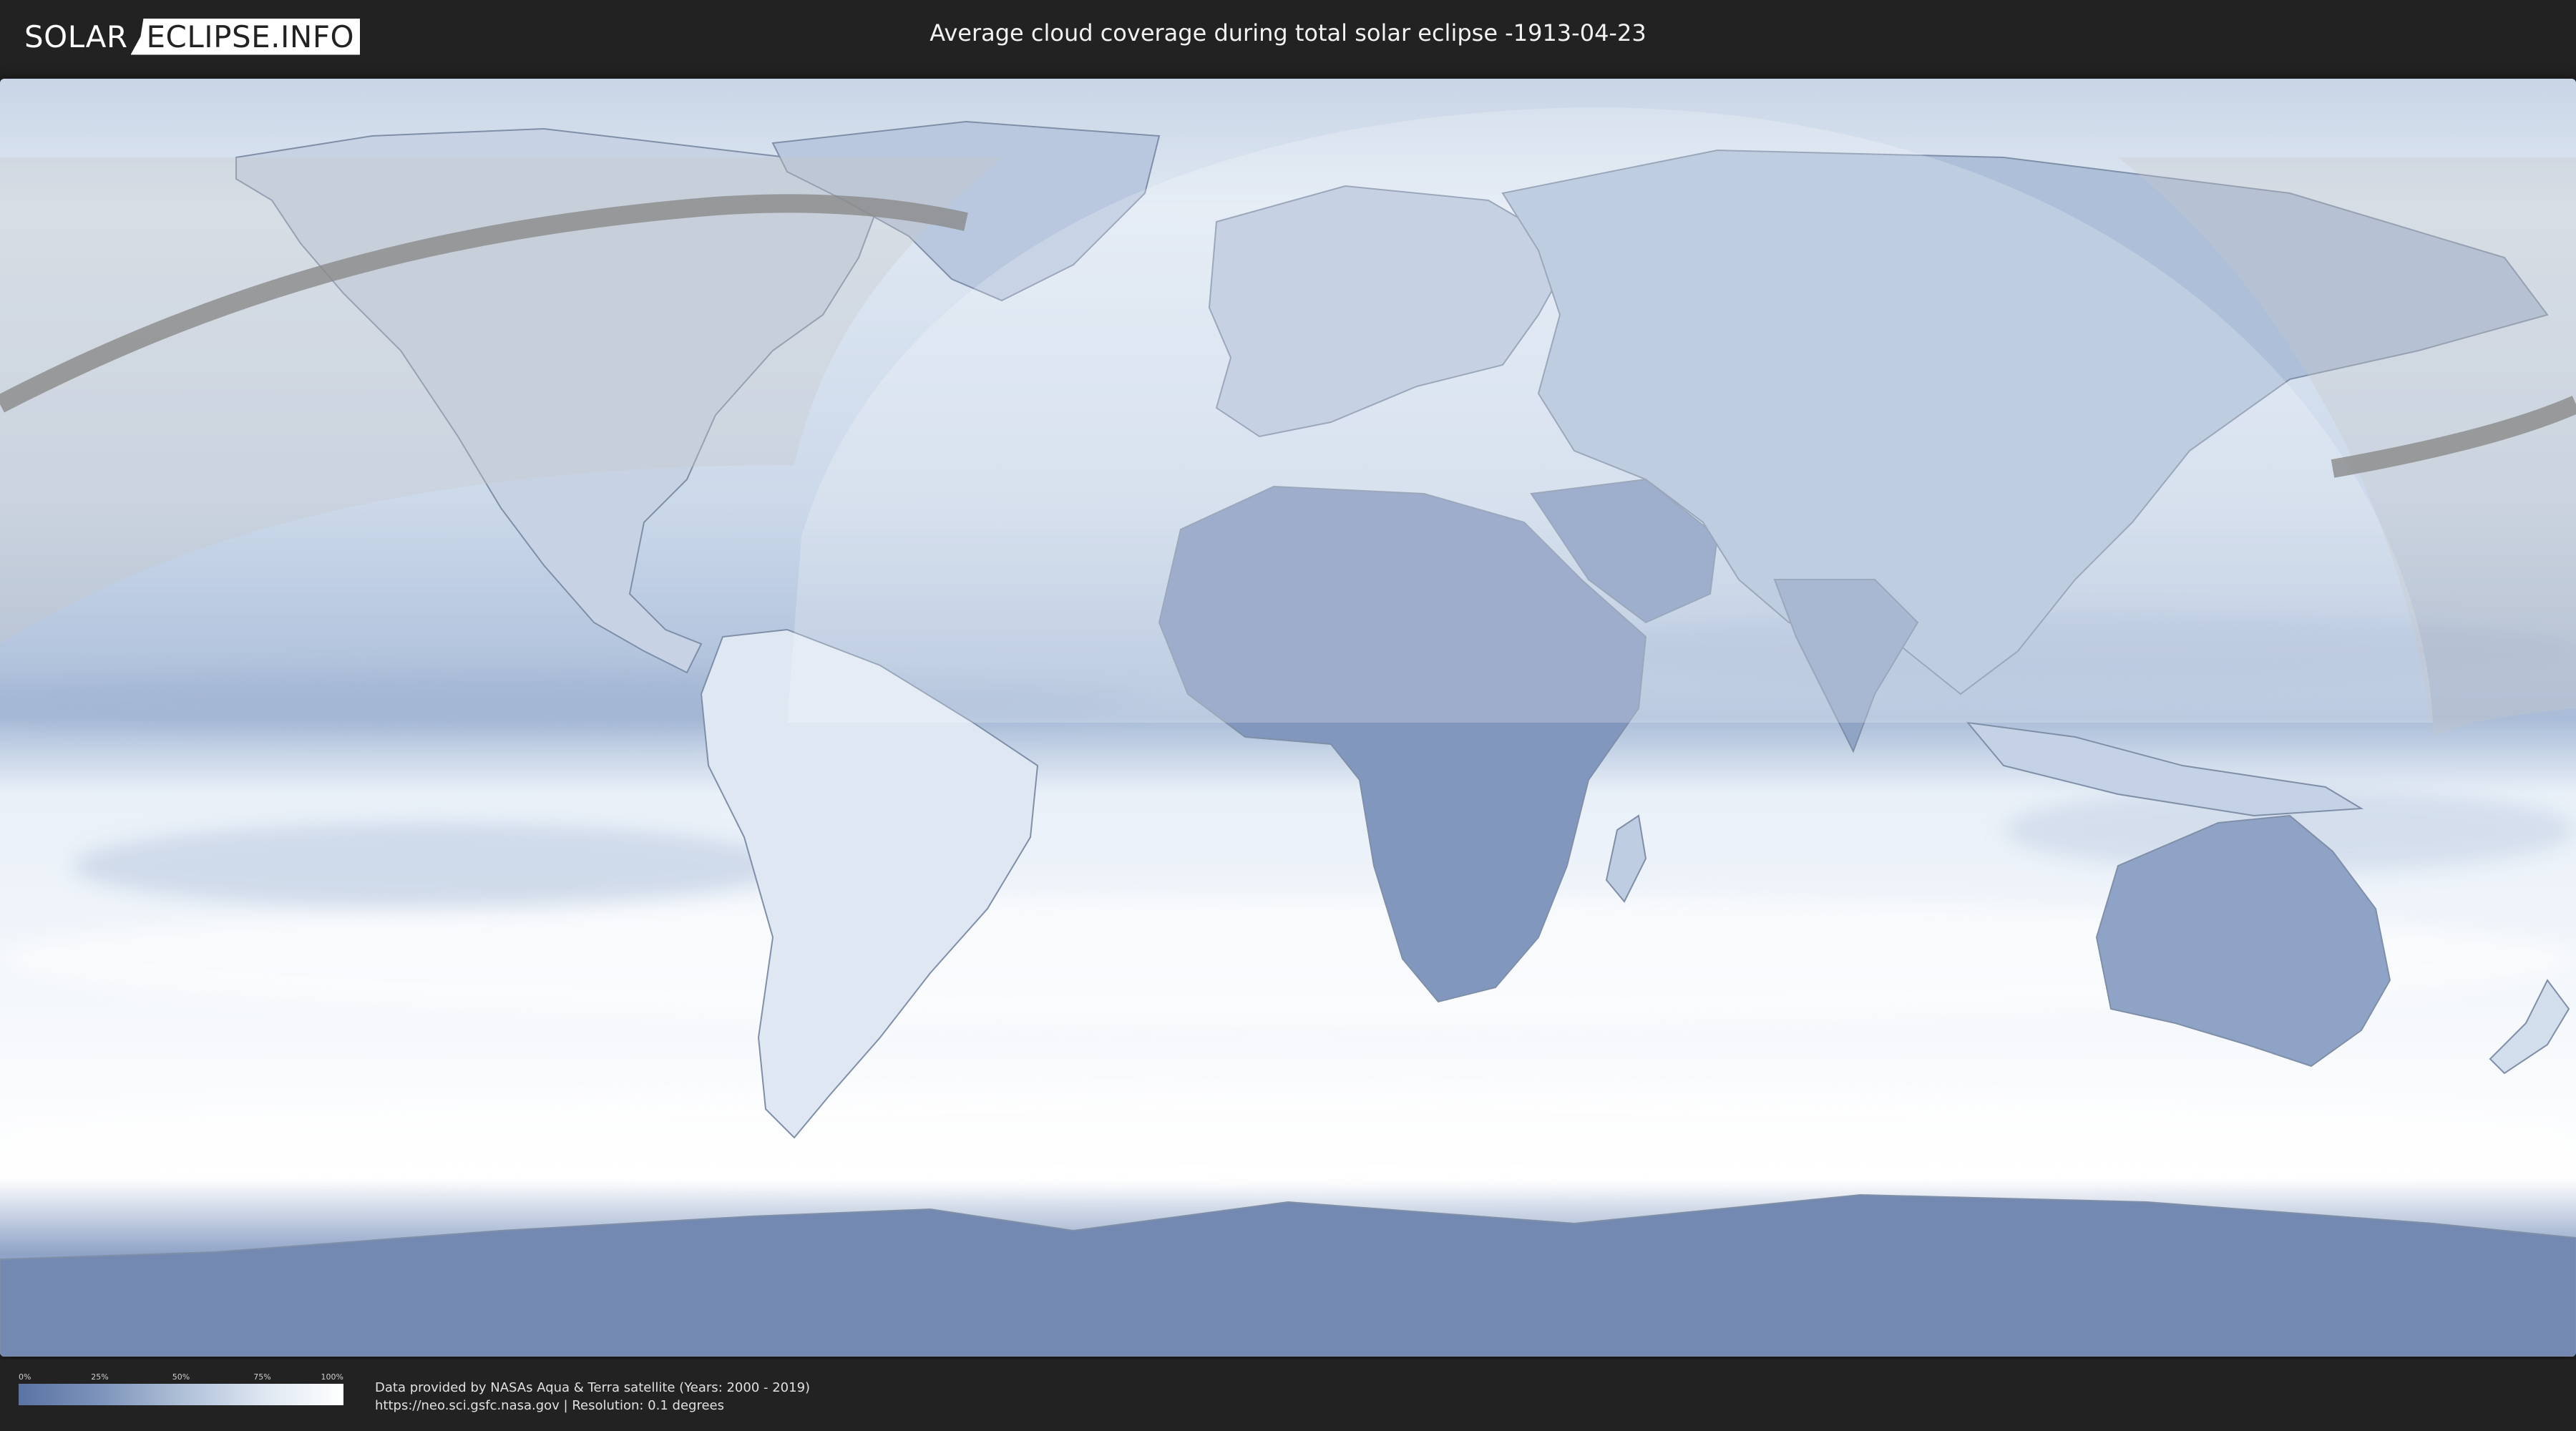 This screenshot has width=2576, height=1431. I want to click on legend-tick-25: 25%, so click(100, 1377).